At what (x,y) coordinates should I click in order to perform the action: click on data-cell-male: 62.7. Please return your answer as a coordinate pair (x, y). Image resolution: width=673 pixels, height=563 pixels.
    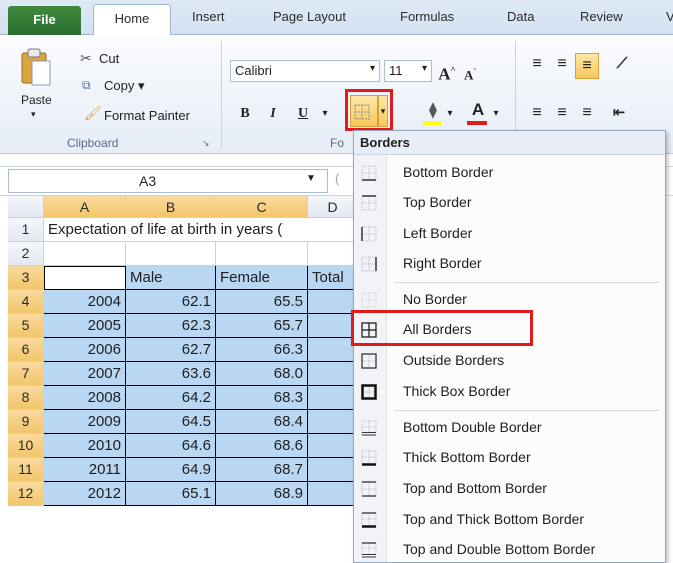
    Looking at the image, I should click on (171, 350).